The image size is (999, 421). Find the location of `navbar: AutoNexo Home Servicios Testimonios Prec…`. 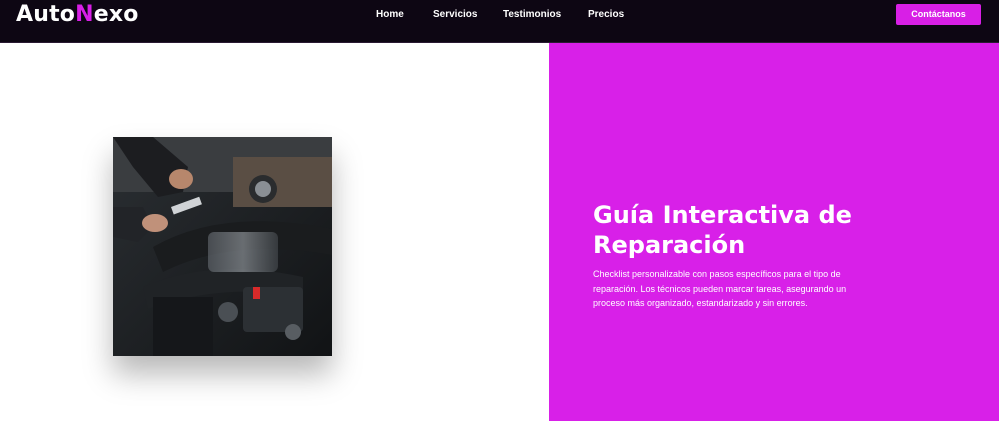

navbar: AutoNexo Home Servicios Testimonios Prec… is located at coordinates (499, 21).